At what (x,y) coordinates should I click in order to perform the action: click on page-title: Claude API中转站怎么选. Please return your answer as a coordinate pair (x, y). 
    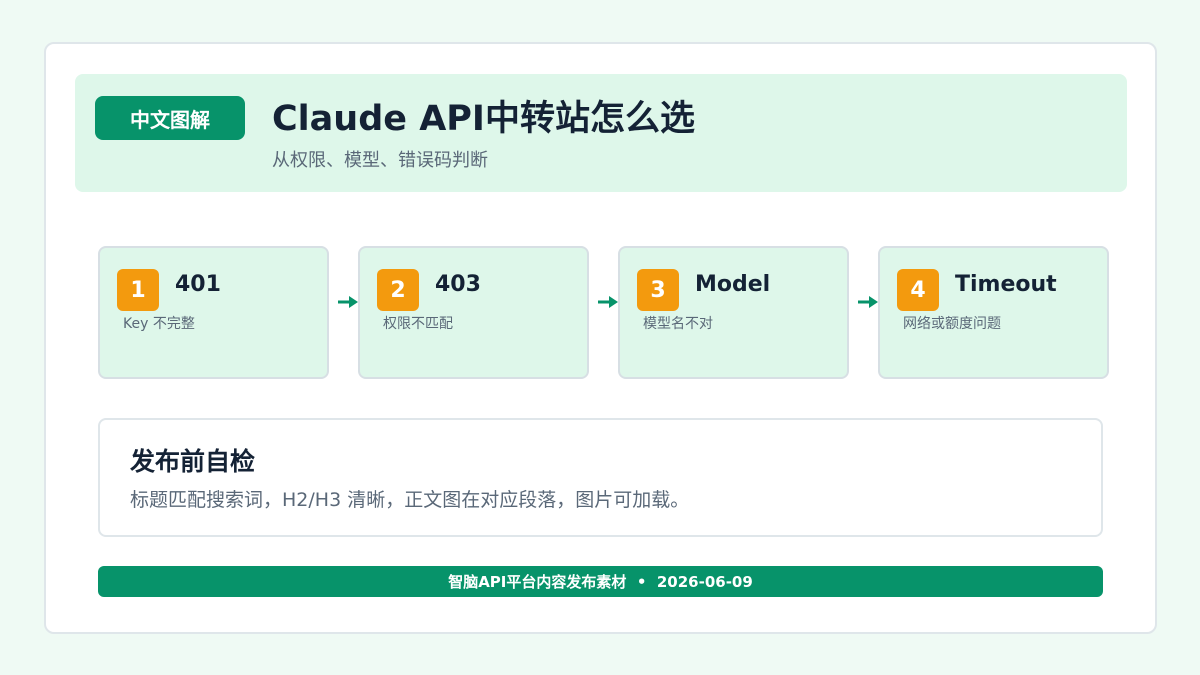
    Looking at the image, I should click on (483, 119).